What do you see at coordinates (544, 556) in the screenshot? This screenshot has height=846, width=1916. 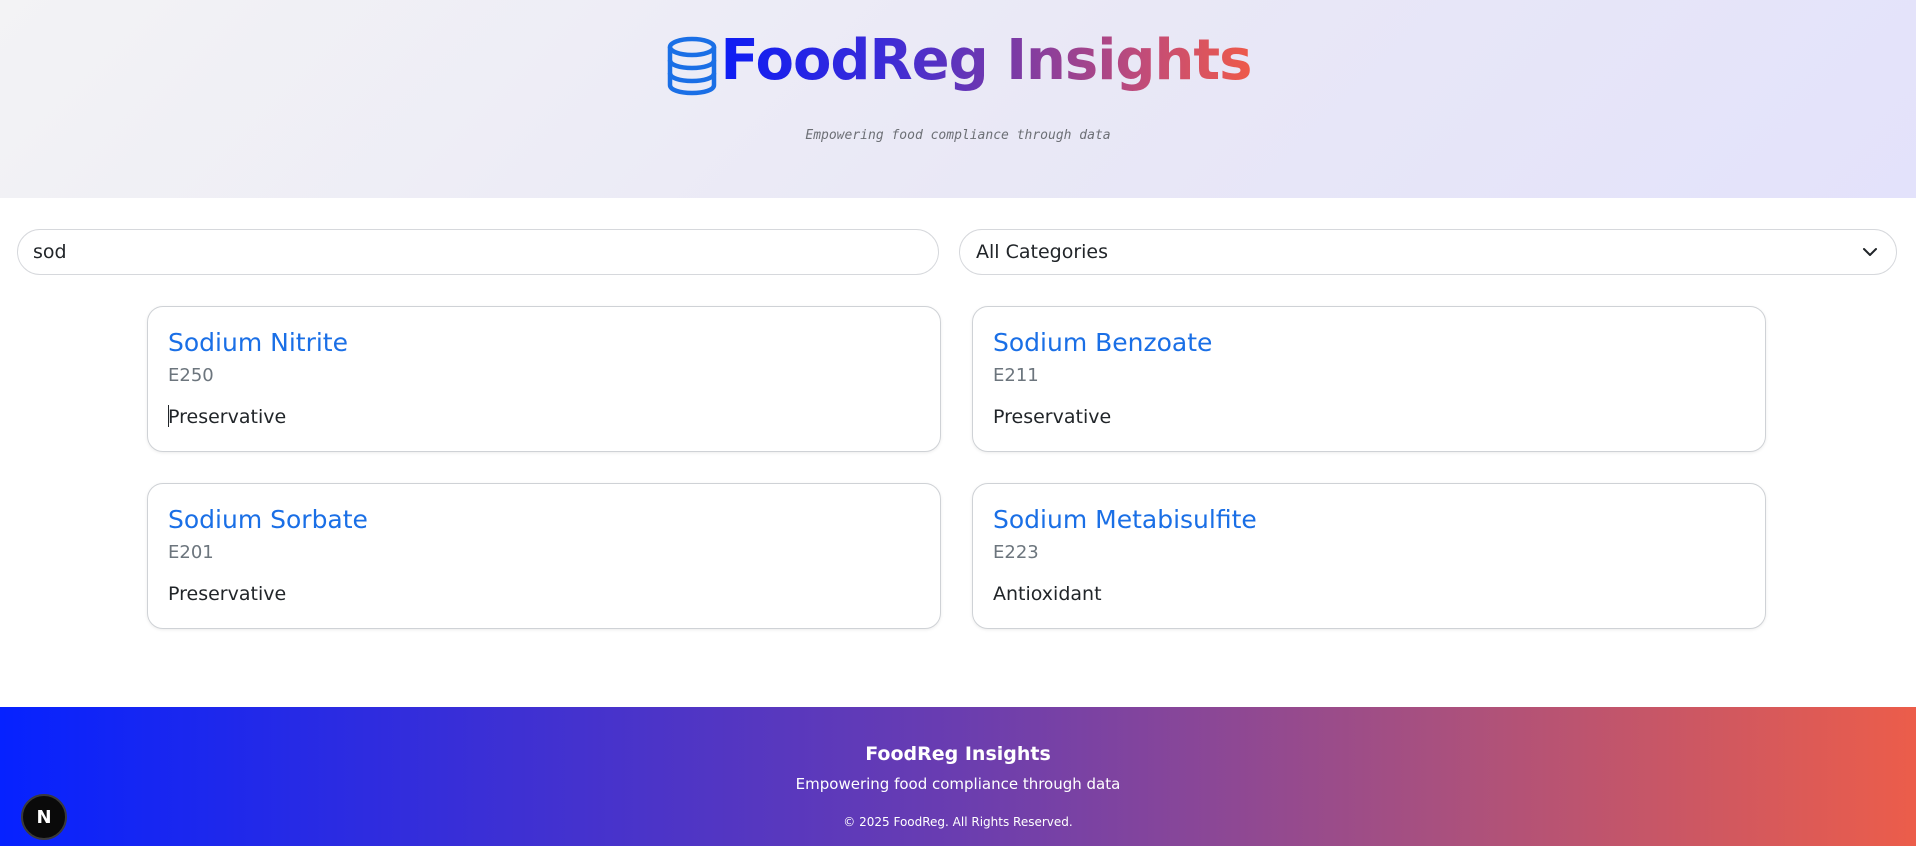 I see `additive-card: Sodium Sorbate E201 Preservative` at bounding box center [544, 556].